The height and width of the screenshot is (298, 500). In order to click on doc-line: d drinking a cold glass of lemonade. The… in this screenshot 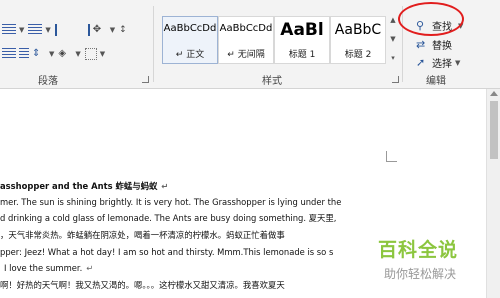, I will do `click(168, 218)`.